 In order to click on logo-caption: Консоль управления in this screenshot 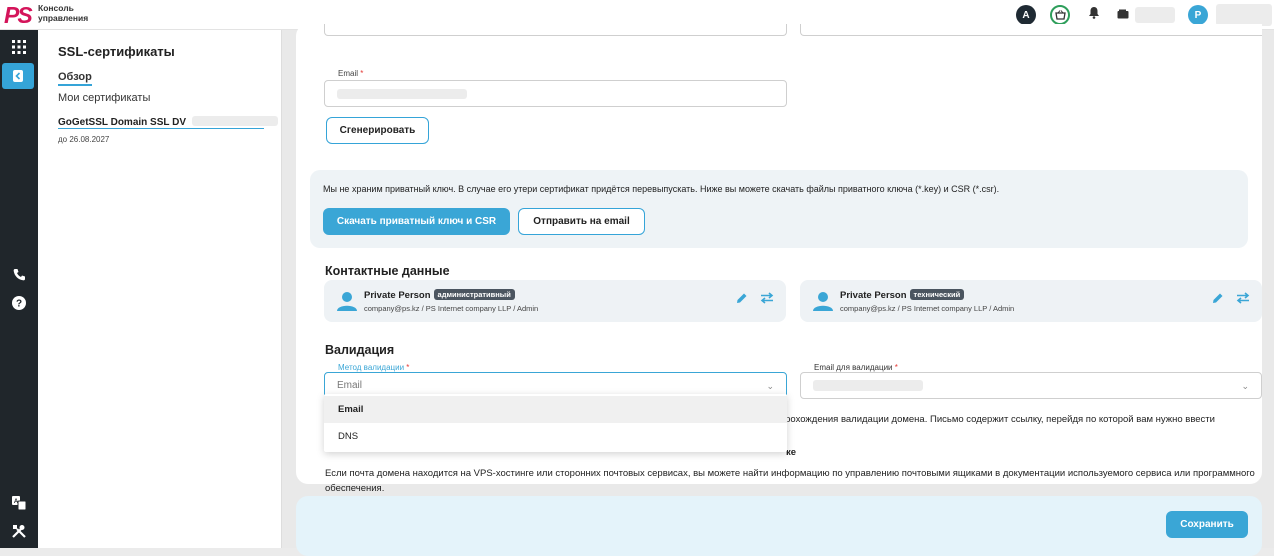, I will do `click(63, 13)`.